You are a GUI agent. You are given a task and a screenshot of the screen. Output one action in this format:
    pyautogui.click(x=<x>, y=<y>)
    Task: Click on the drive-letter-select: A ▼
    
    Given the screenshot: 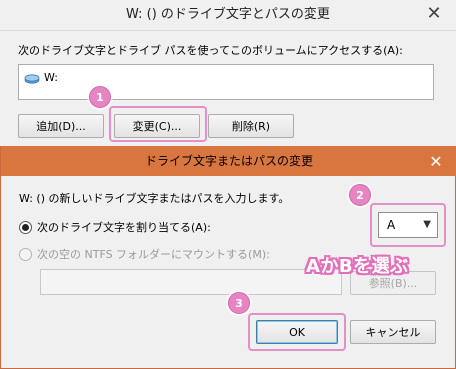 What is the action you would take?
    pyautogui.click(x=408, y=225)
    